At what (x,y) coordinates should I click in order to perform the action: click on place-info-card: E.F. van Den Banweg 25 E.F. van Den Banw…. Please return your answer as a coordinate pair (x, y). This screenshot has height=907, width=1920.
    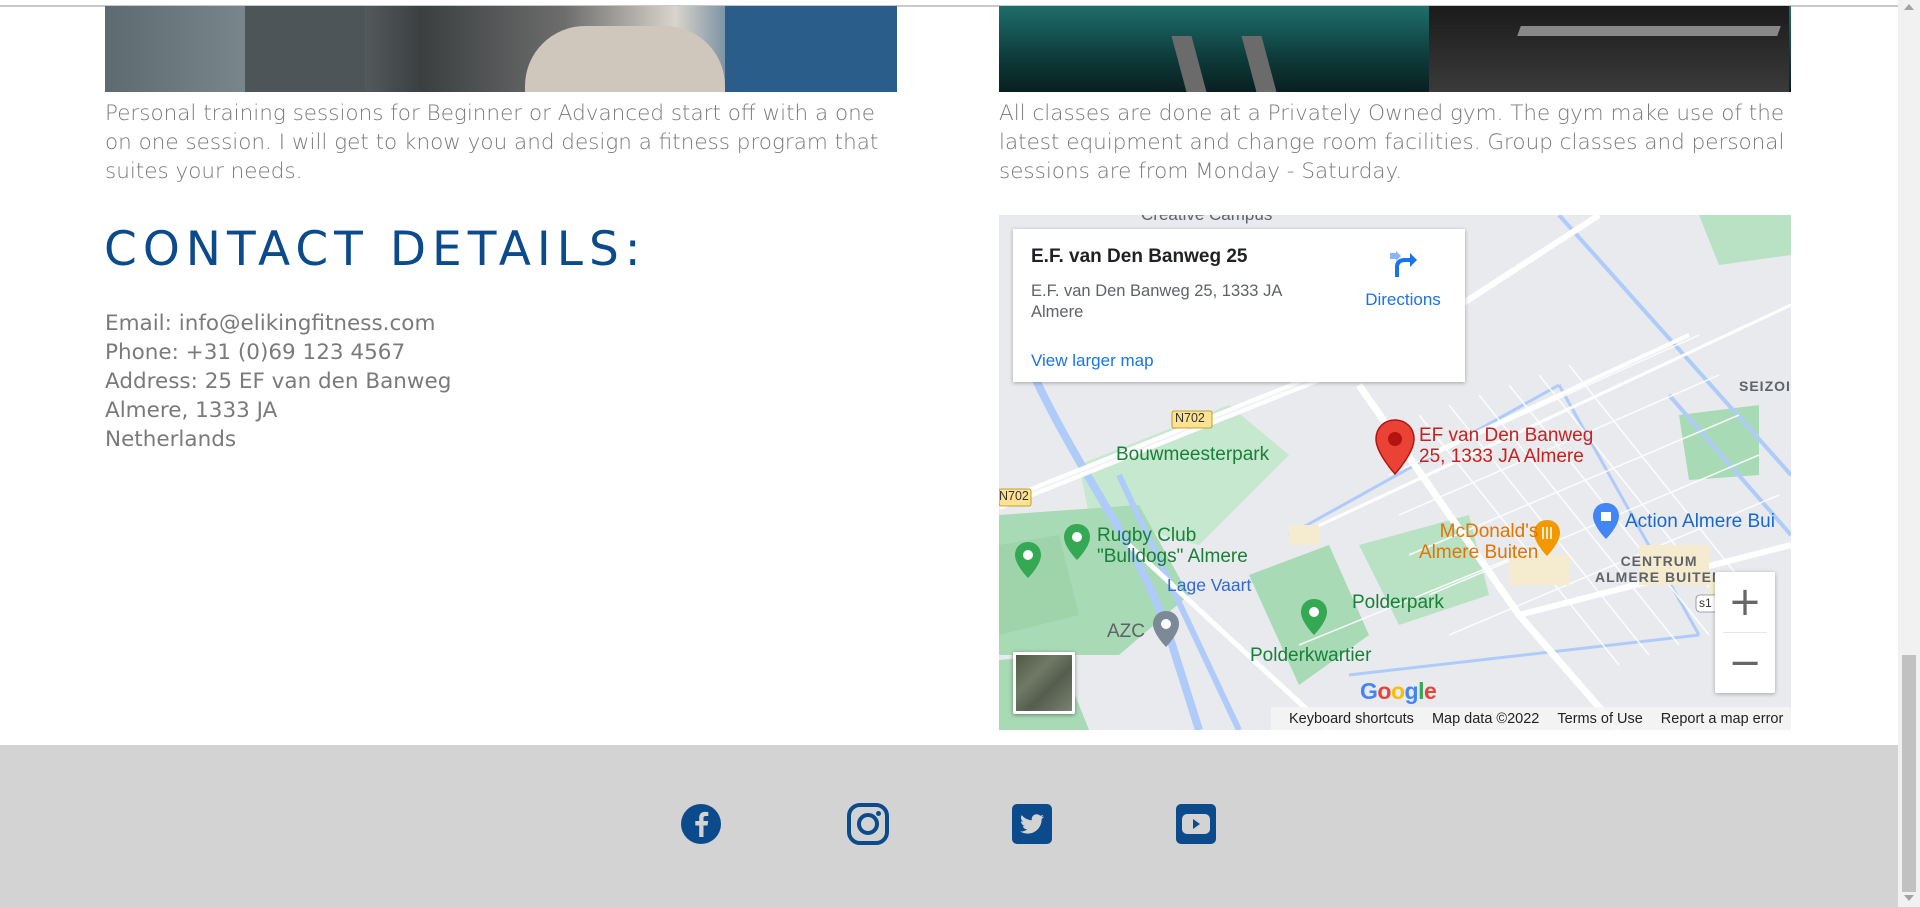
    Looking at the image, I should click on (1239, 305).